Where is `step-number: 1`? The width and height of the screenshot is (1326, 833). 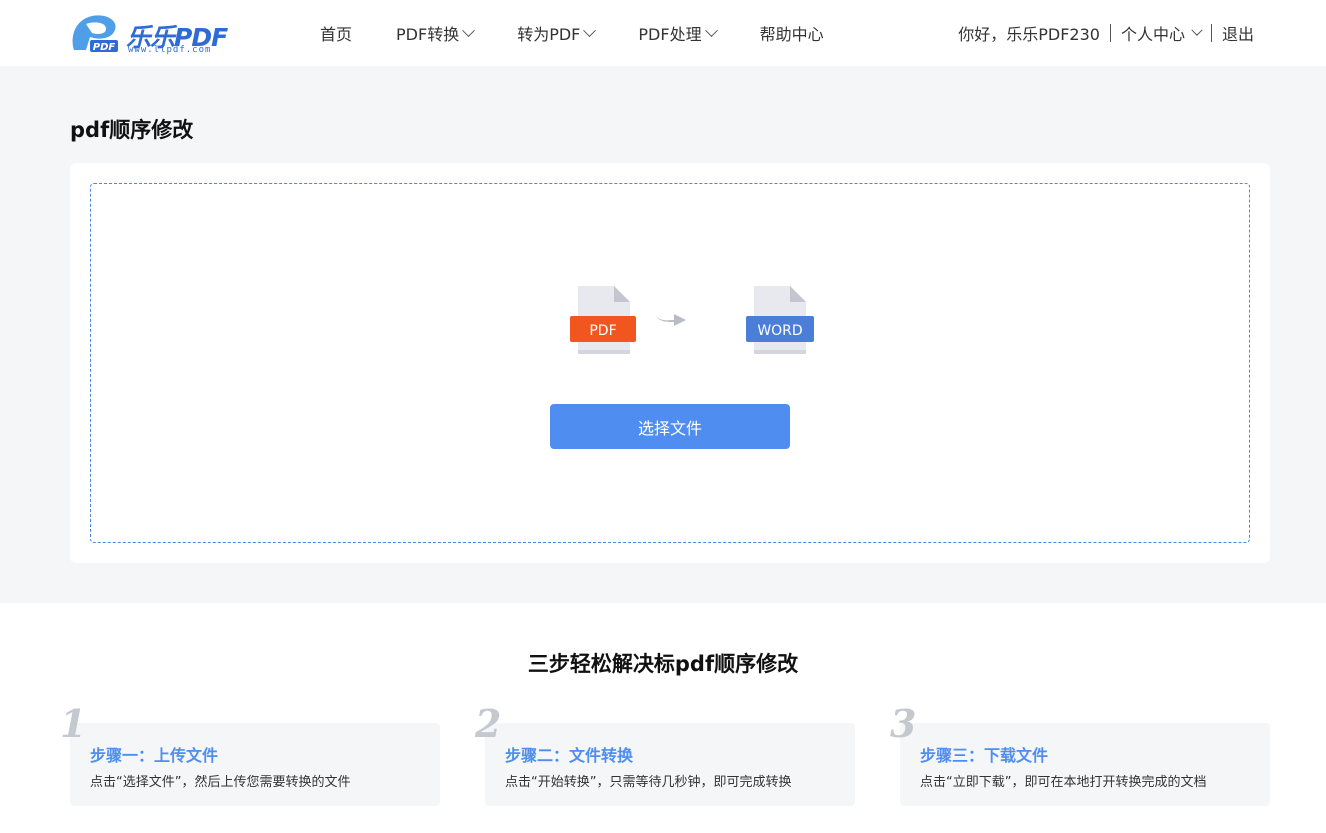
step-number: 1 is located at coordinates (73, 723).